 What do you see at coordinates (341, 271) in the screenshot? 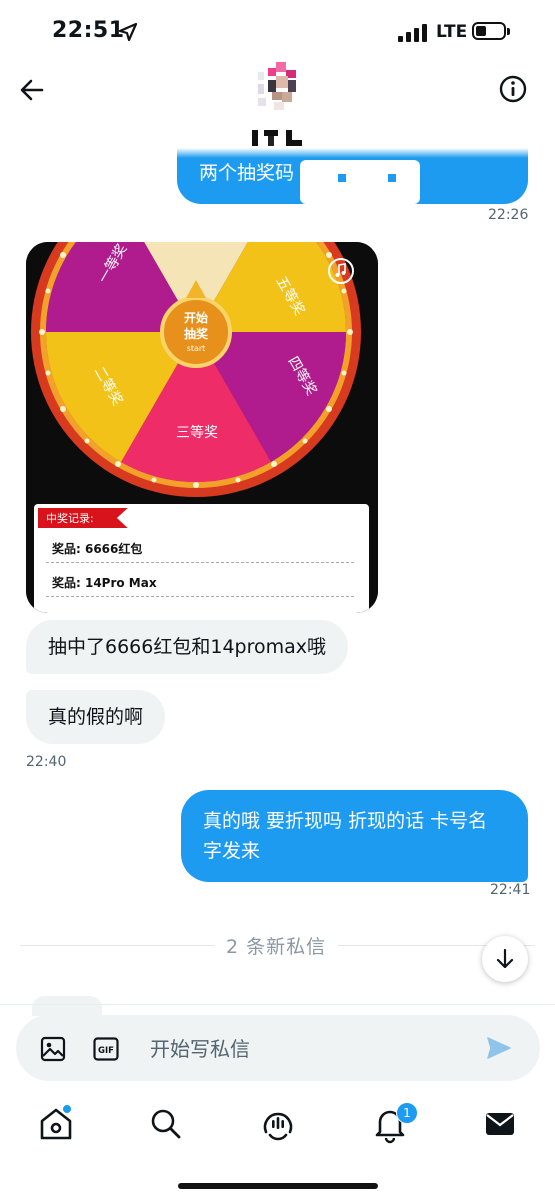
I see `music-note-icon` at bounding box center [341, 271].